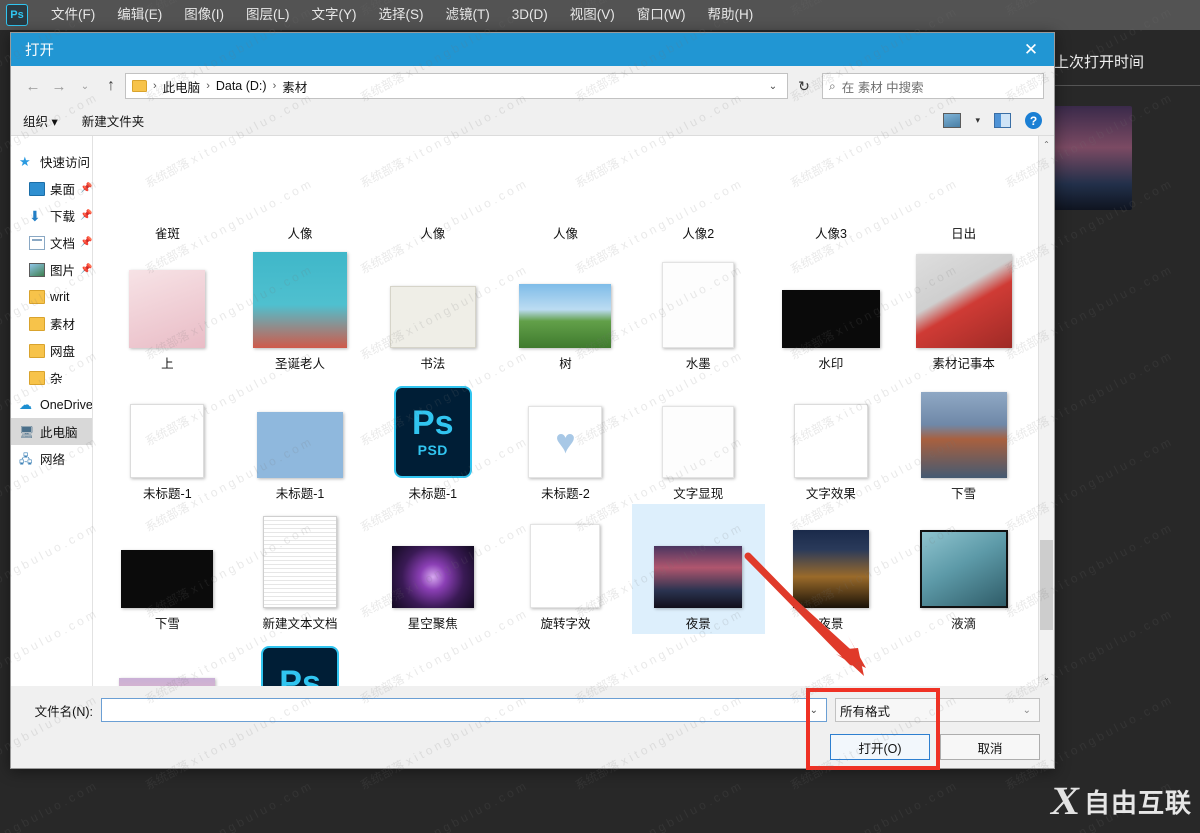 The image size is (1200, 833). Describe the element at coordinates (933, 86) in the screenshot. I see `search-input: ⌕ 在 素材 中搜索` at that location.